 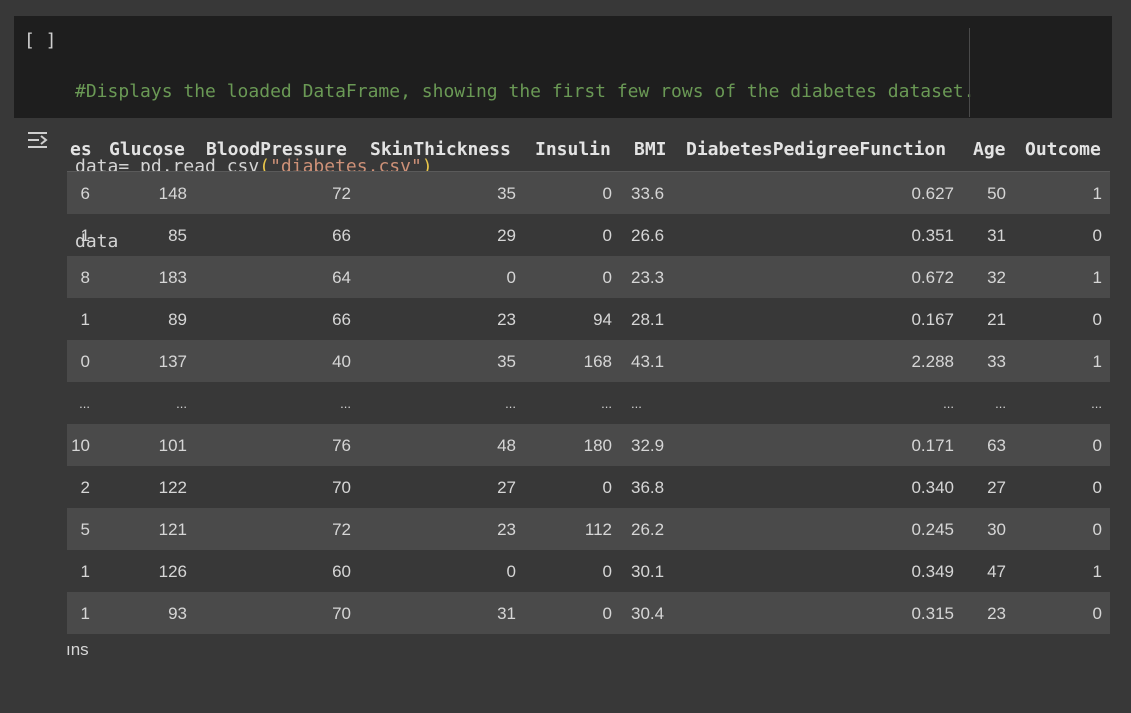 I want to click on table-cell: 112, so click(x=598, y=529).